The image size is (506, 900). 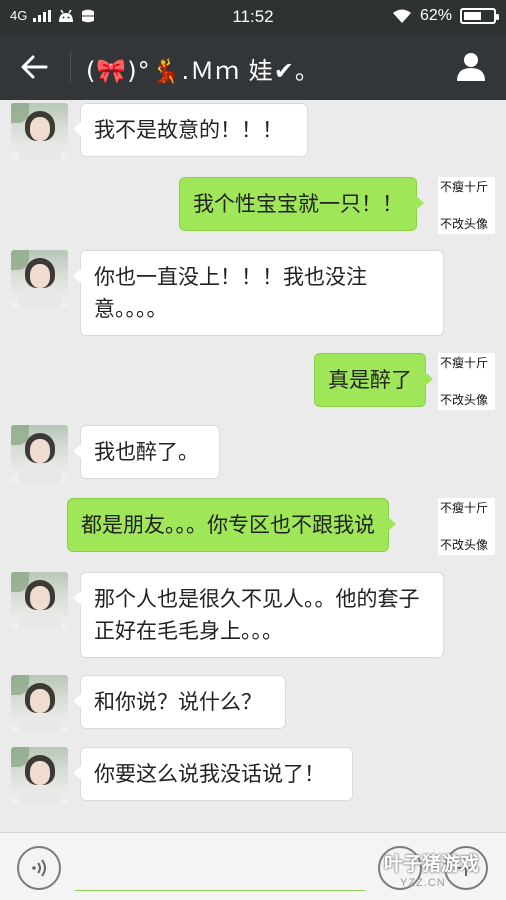 What do you see at coordinates (301, 204) in the screenshot?
I see `outgoing-message: 我个性宝宝就一只！！` at bounding box center [301, 204].